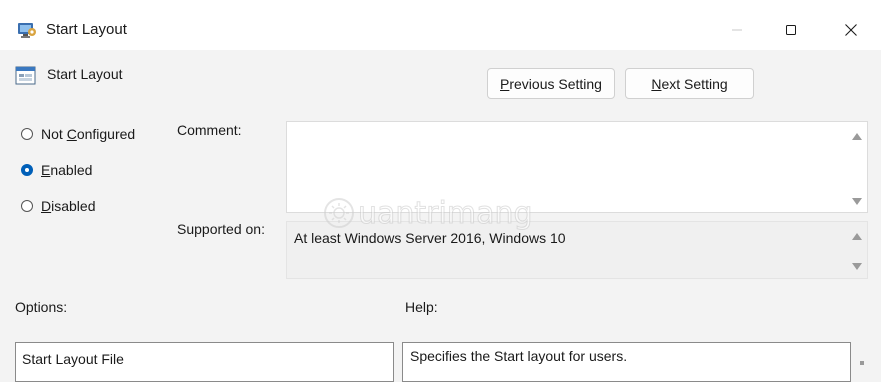 The image size is (881, 382). What do you see at coordinates (519, 356) in the screenshot?
I see `help-text: Specifies the Start layout for users.` at bounding box center [519, 356].